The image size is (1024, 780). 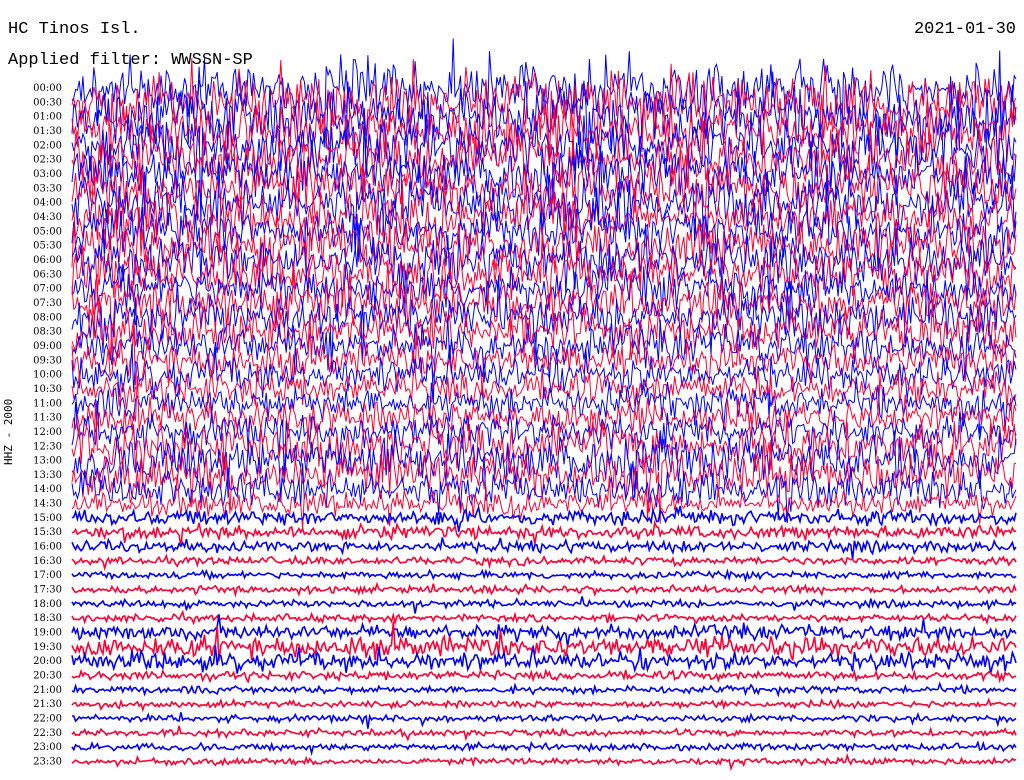 What do you see at coordinates (47, 647) in the screenshot?
I see `time-label: 19:30` at bounding box center [47, 647].